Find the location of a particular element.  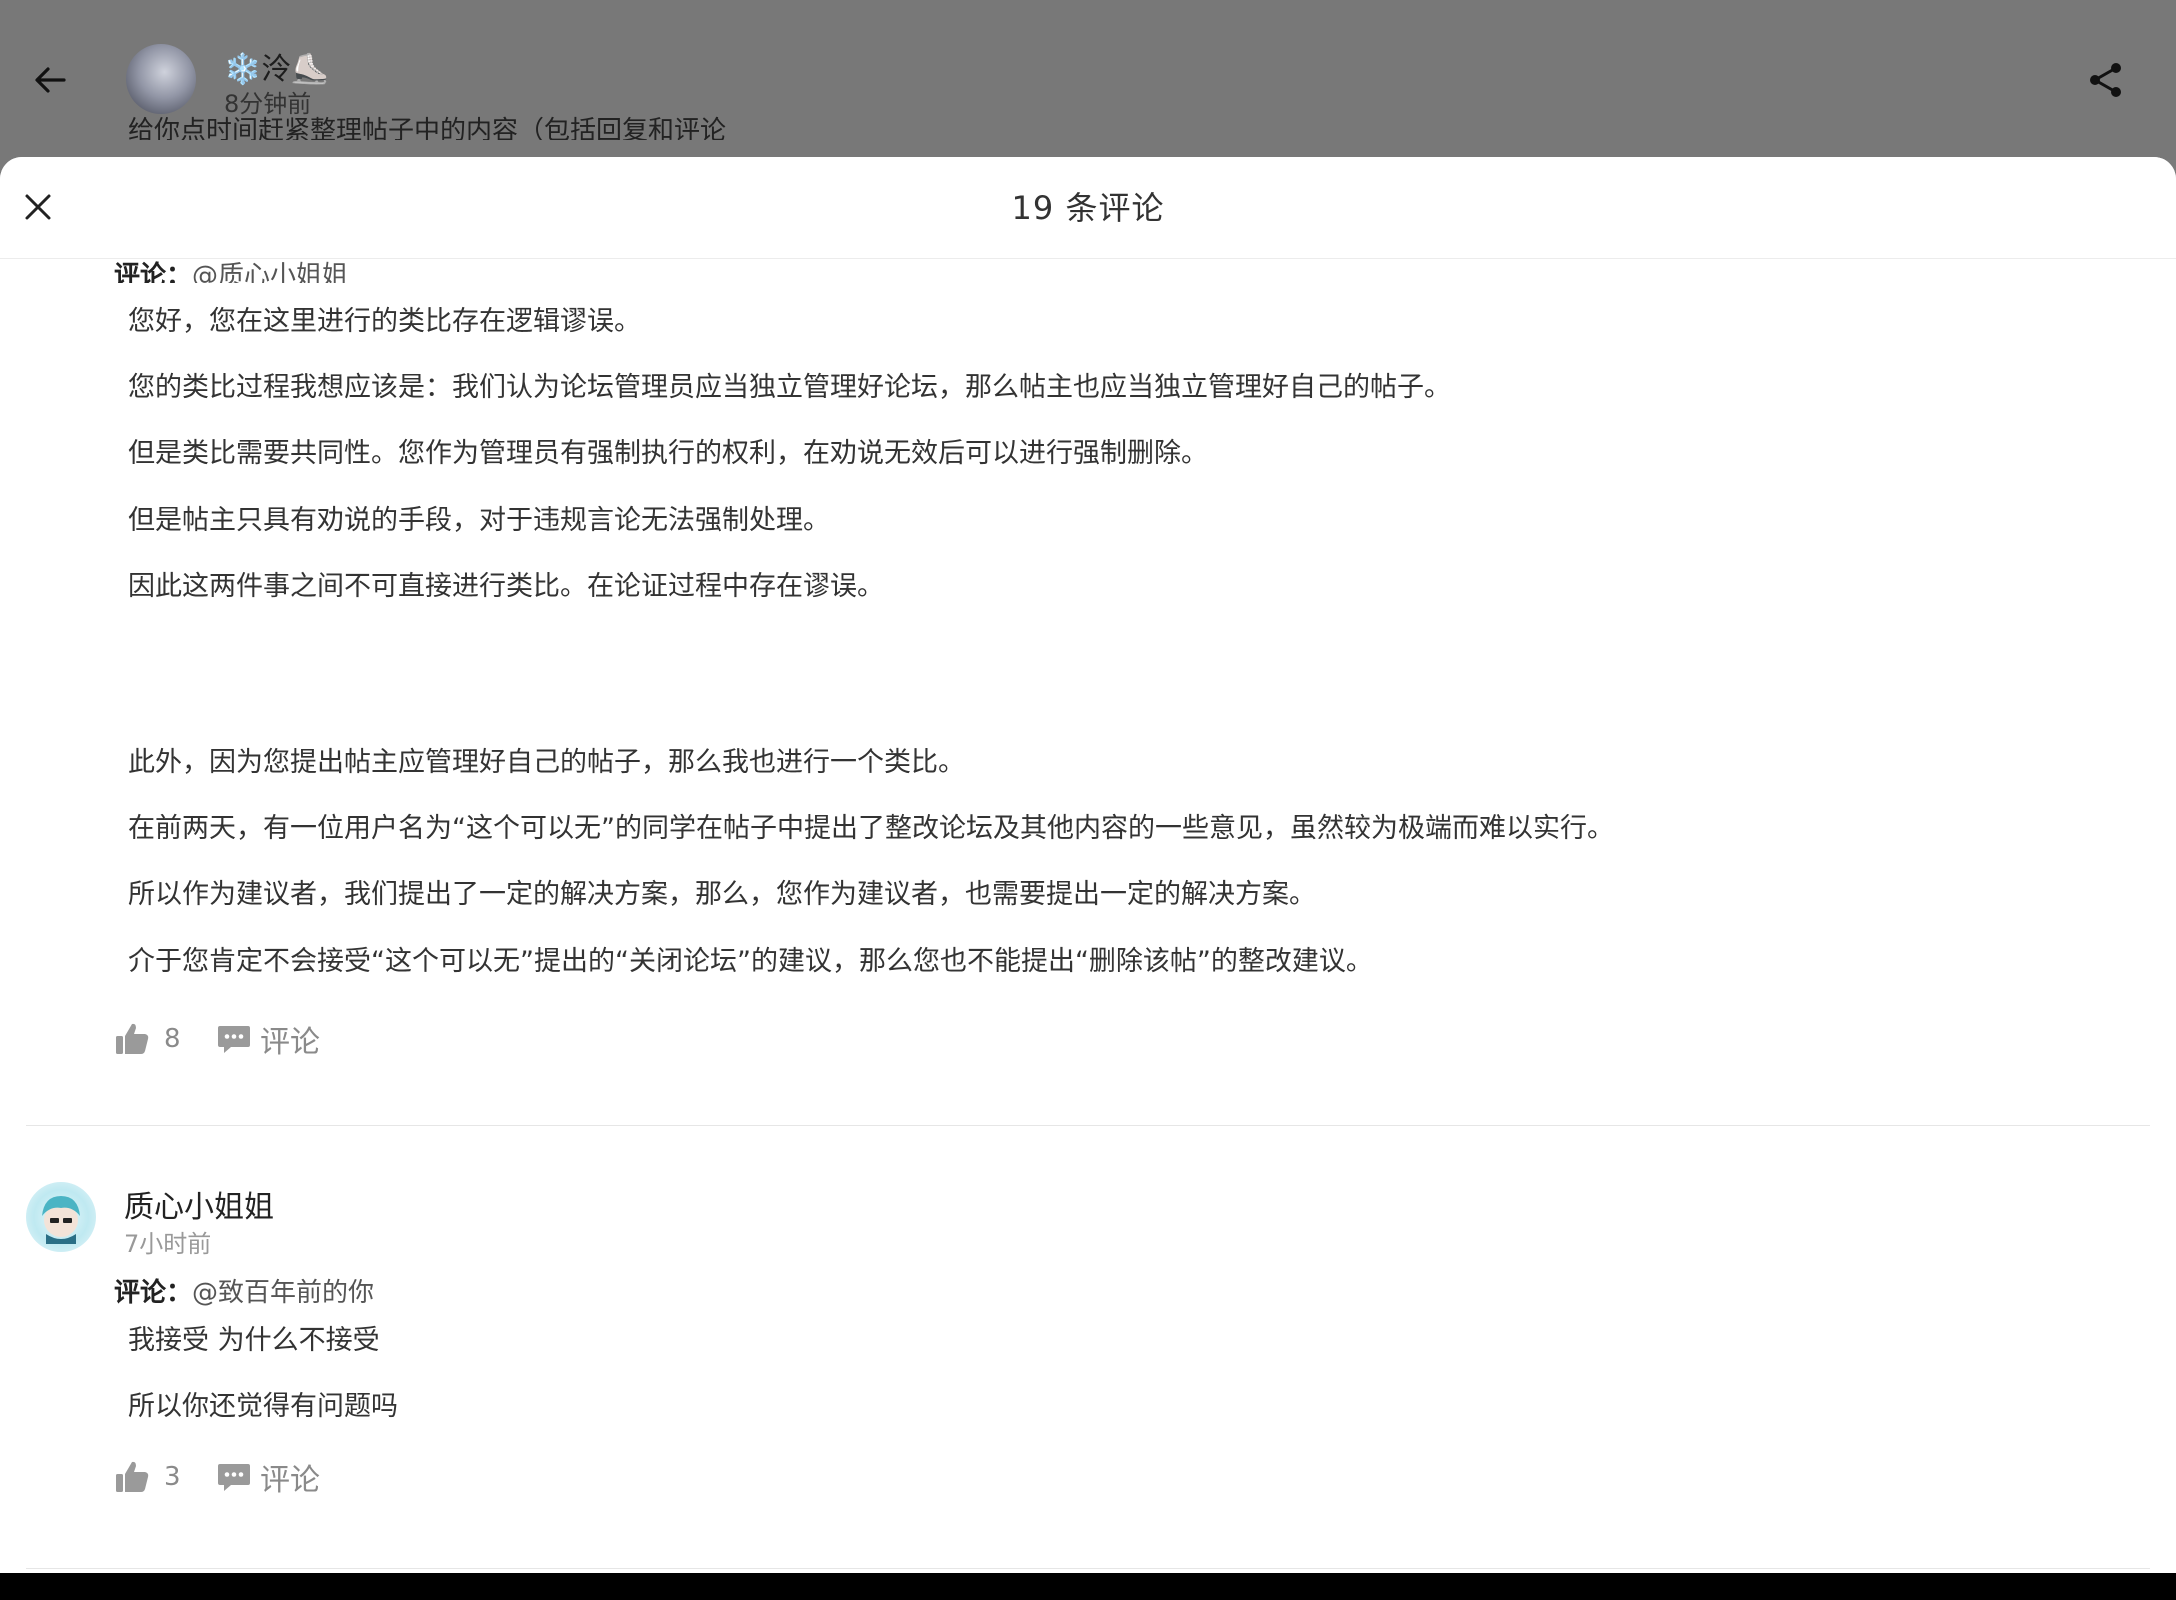

comment-text-line: 但是帖主只具有劝说的手段，对于违规言论无法强制处理。 is located at coordinates (479, 520).